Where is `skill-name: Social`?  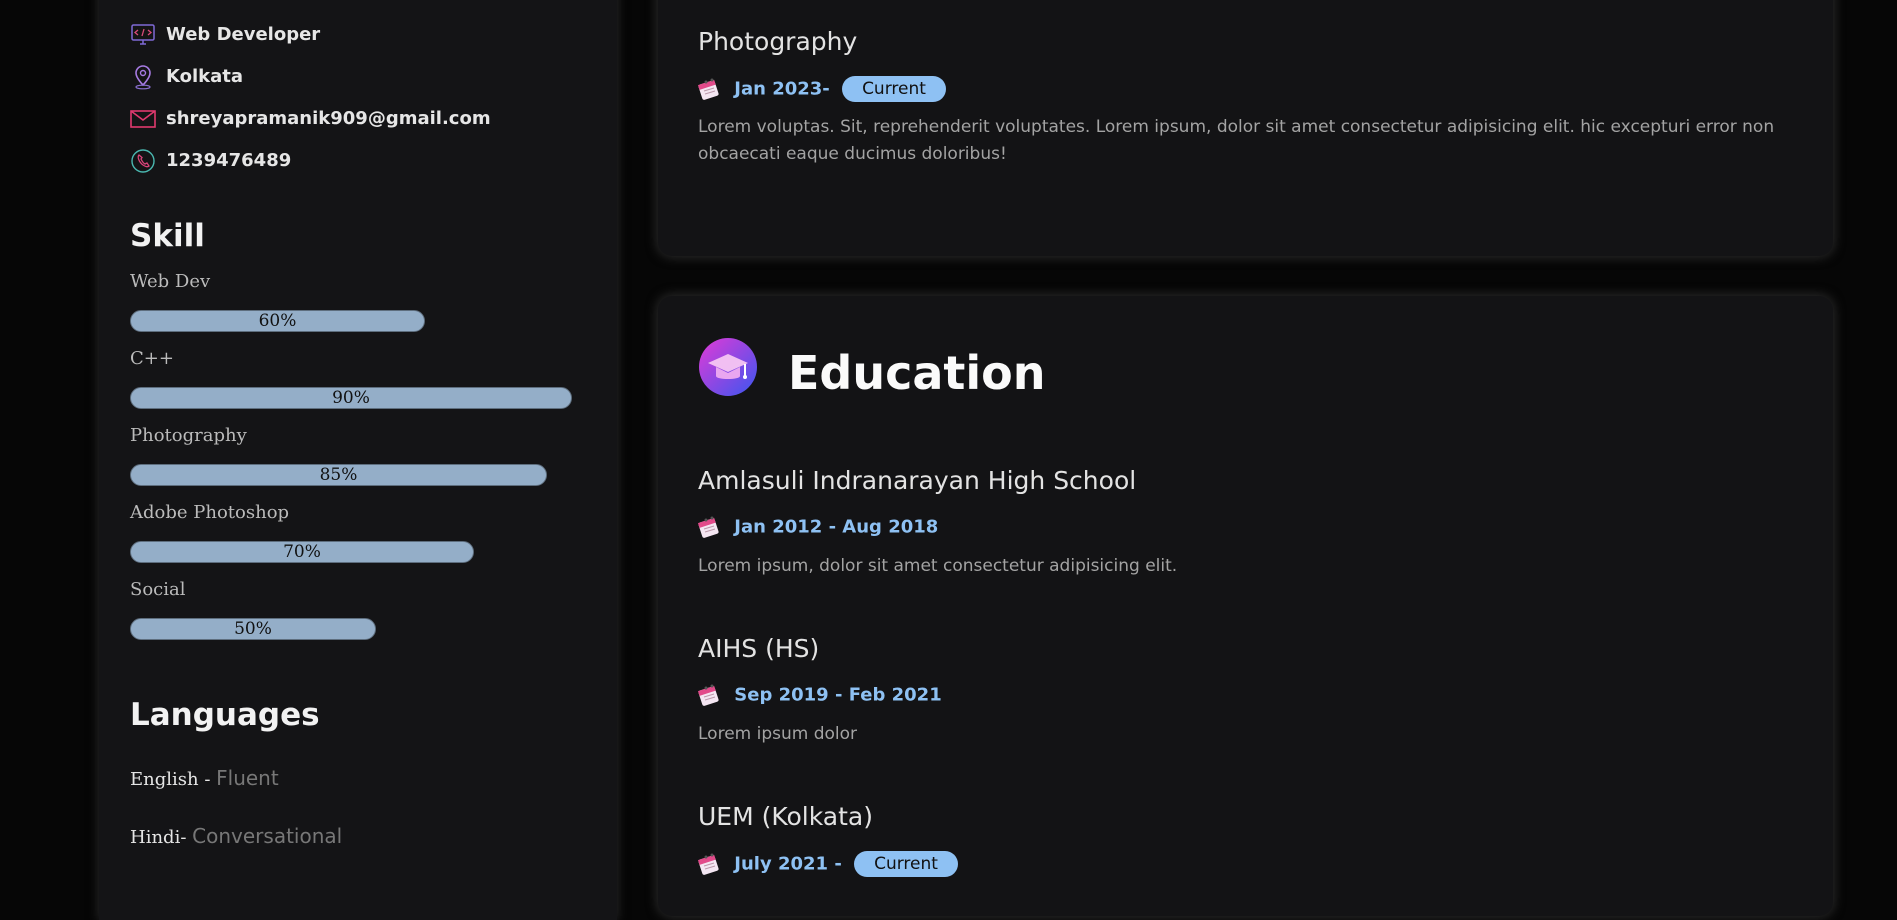 skill-name: Social is located at coordinates (158, 589).